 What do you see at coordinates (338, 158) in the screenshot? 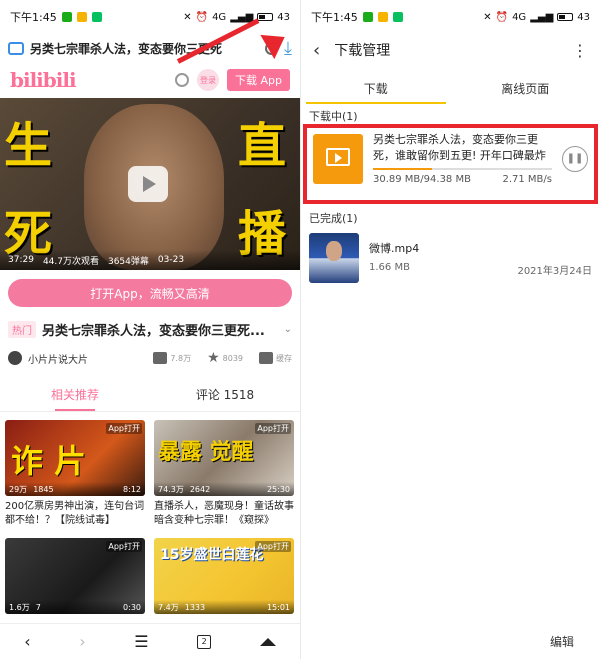
I see `video-file-icon` at bounding box center [338, 158].